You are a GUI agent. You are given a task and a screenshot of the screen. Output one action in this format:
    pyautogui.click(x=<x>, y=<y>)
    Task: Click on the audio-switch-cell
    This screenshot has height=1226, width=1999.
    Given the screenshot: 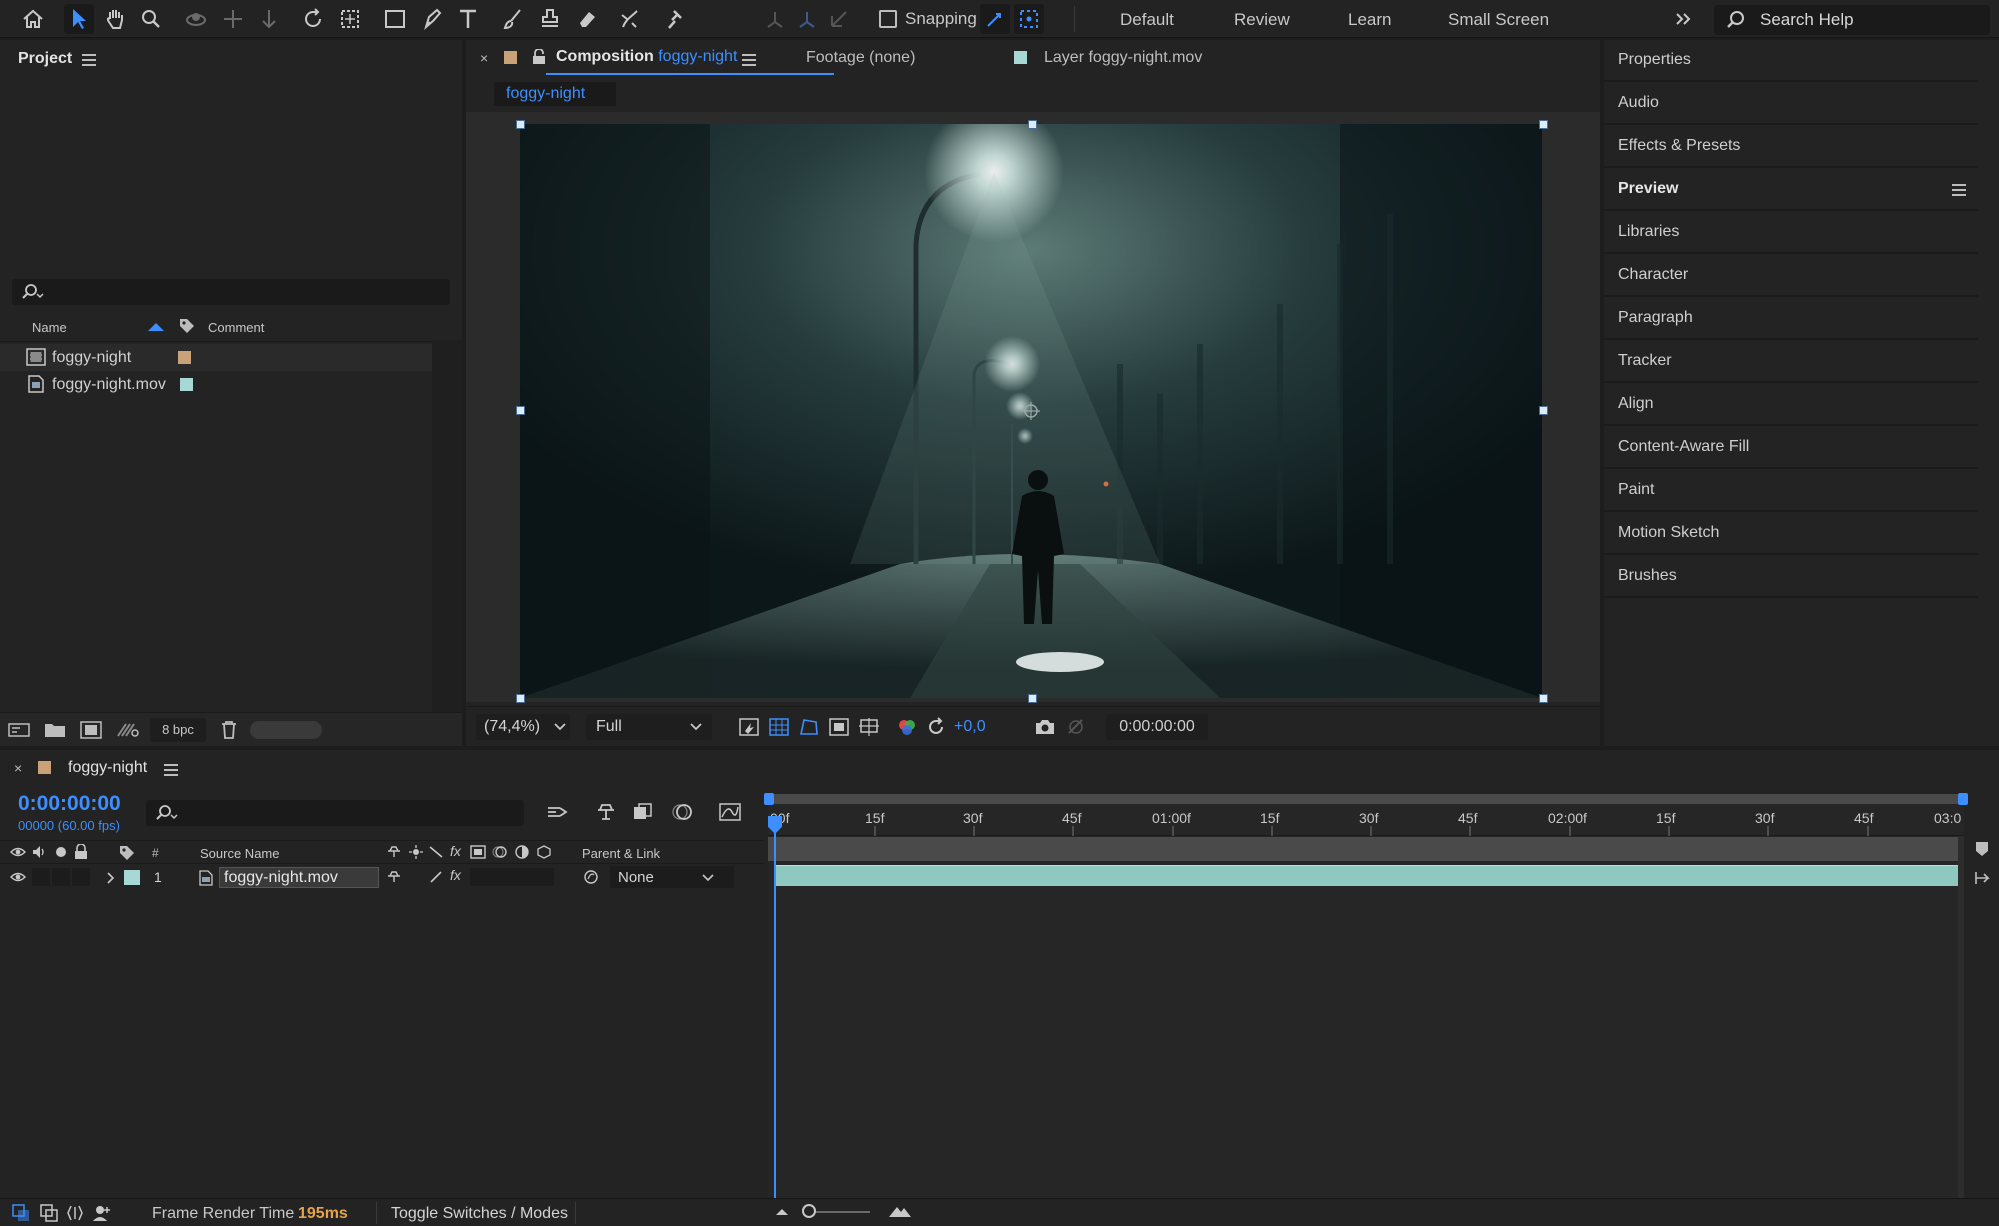 What is the action you would take?
    pyautogui.click(x=41, y=877)
    